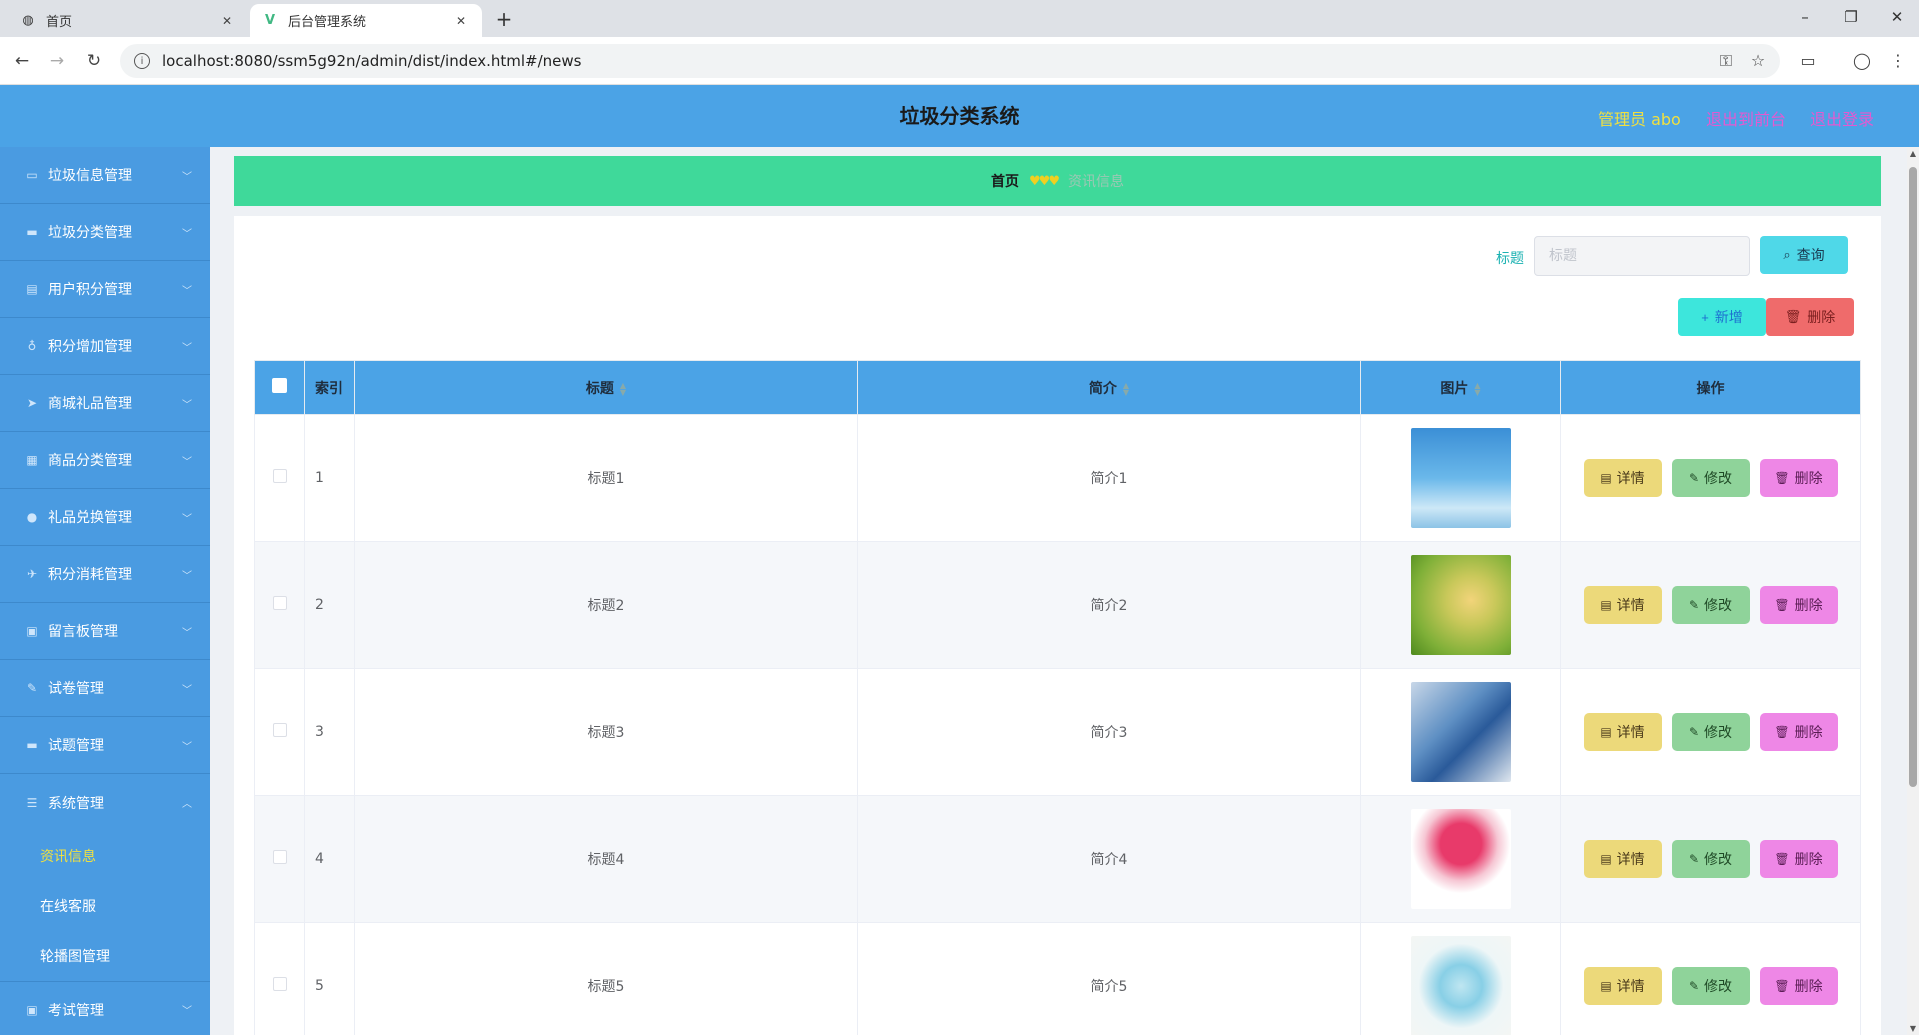 Image resolution: width=1919 pixels, height=1035 pixels. I want to click on row-intro: 简介4, so click(1109, 859).